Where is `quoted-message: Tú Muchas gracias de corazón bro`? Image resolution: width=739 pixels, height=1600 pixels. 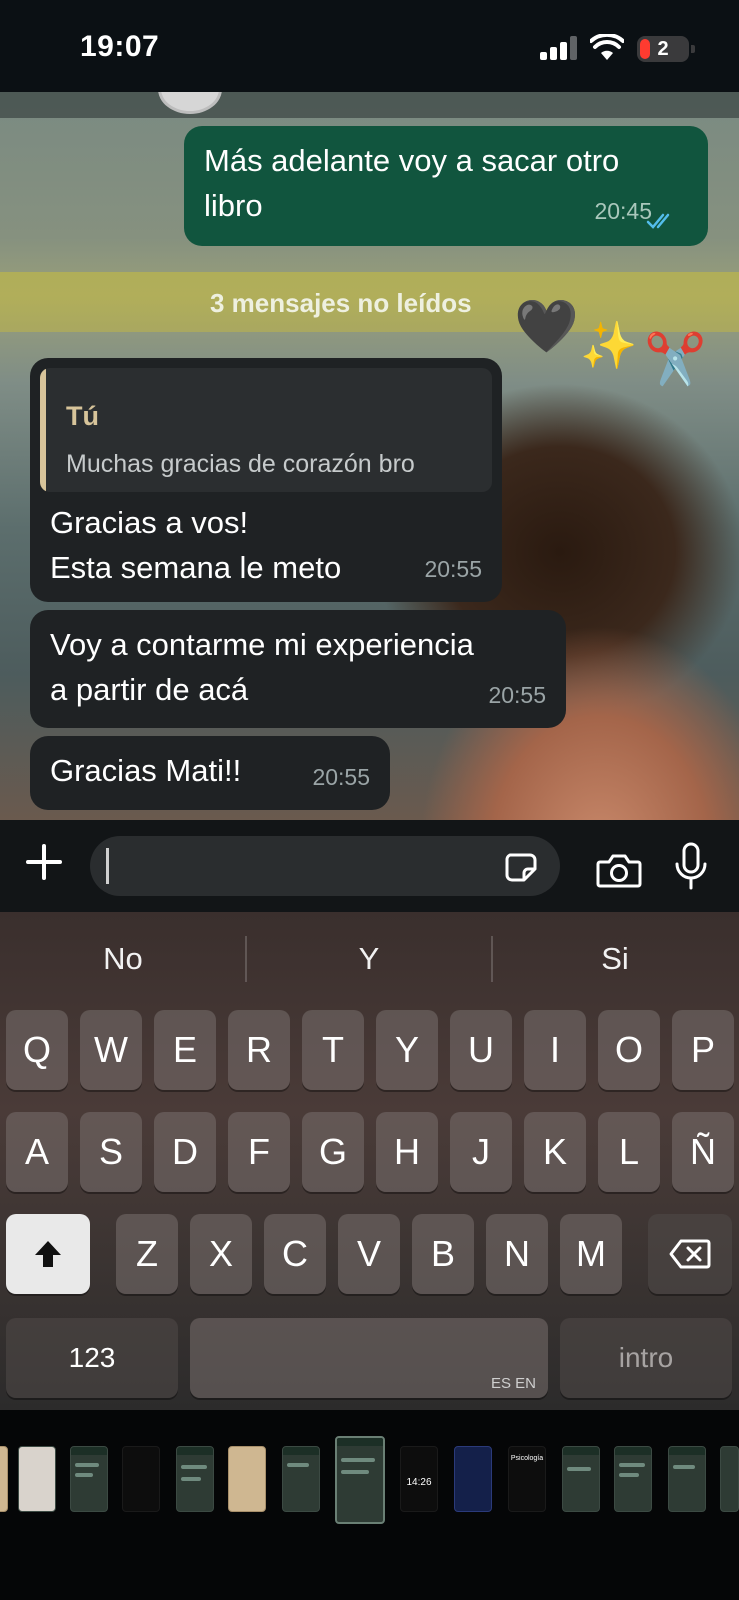
quoted-message: Tú Muchas gracias de corazón bro is located at coordinates (266, 430).